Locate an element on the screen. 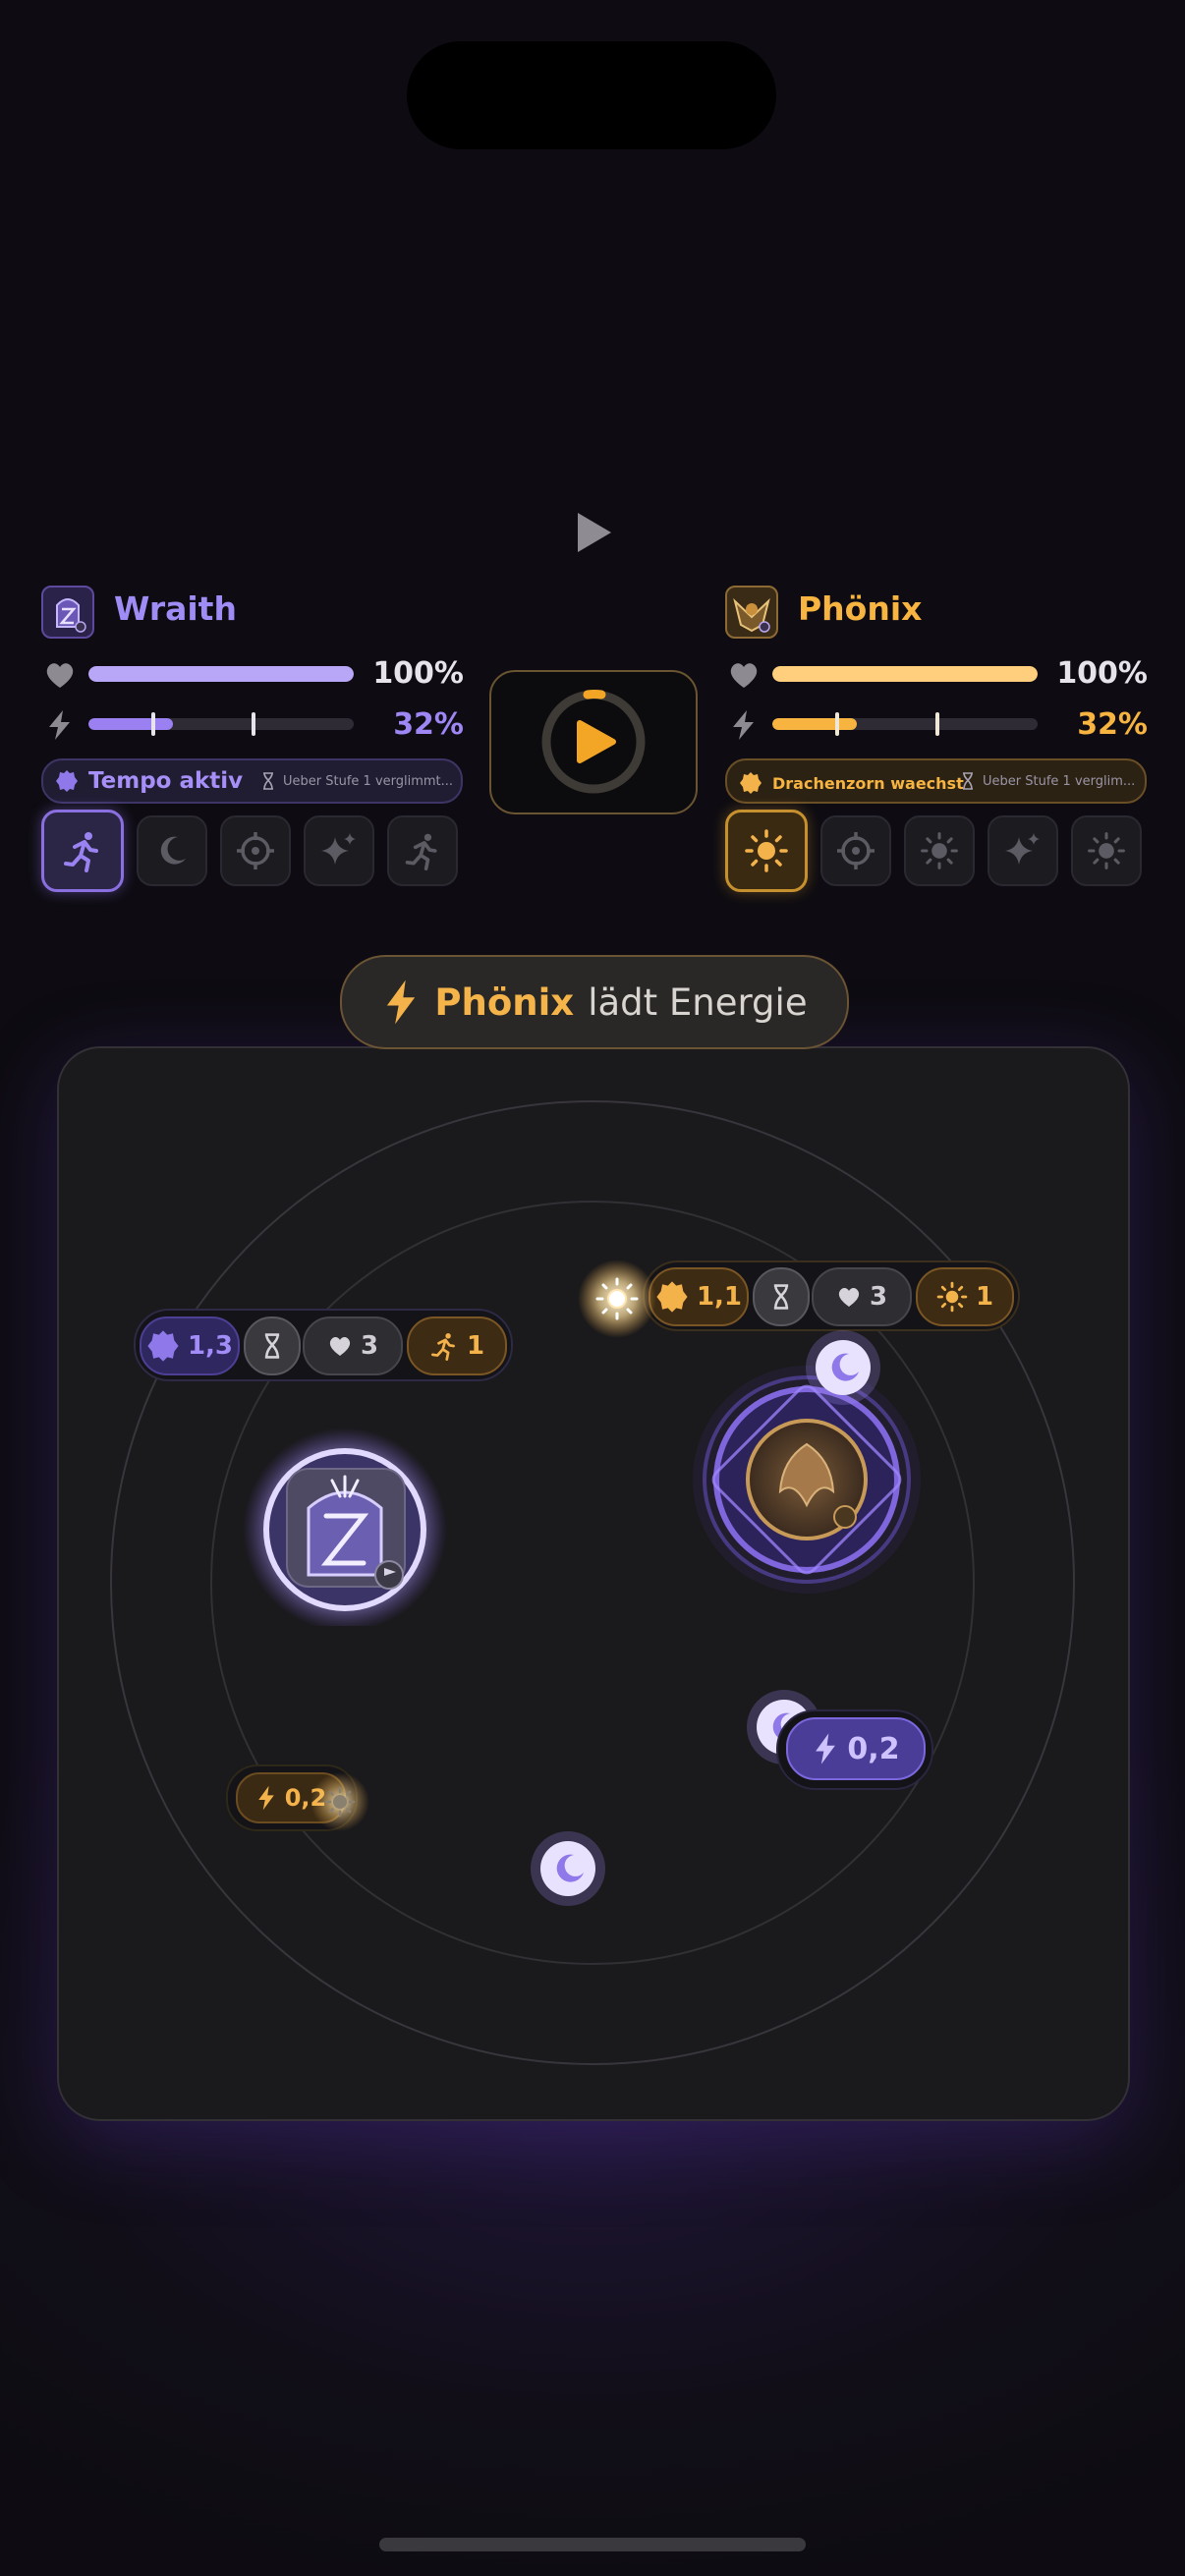 This screenshot has width=1185, height=2576. wraith-status-main: Tempo aktiv is located at coordinates (149, 781).